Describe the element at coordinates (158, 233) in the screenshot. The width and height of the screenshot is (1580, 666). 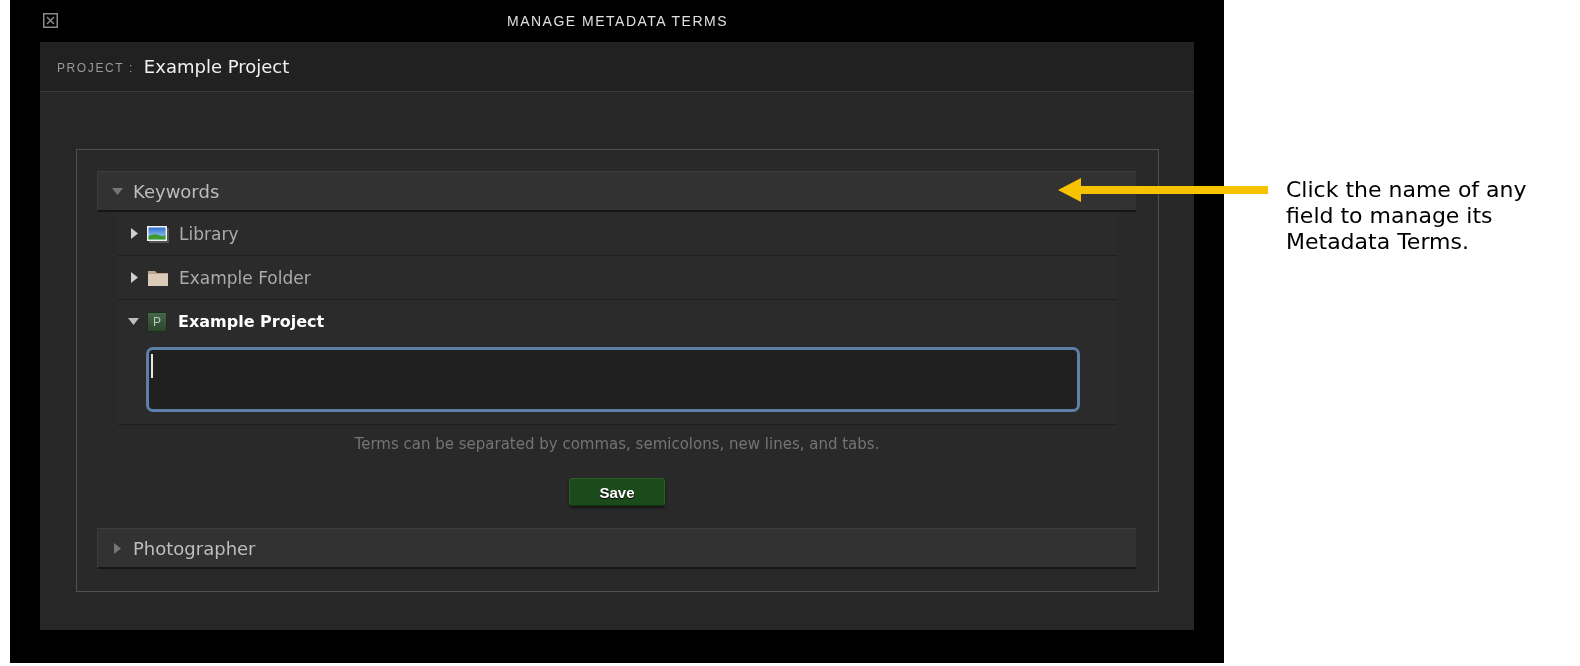
I see `landscape-picture-icon` at that location.